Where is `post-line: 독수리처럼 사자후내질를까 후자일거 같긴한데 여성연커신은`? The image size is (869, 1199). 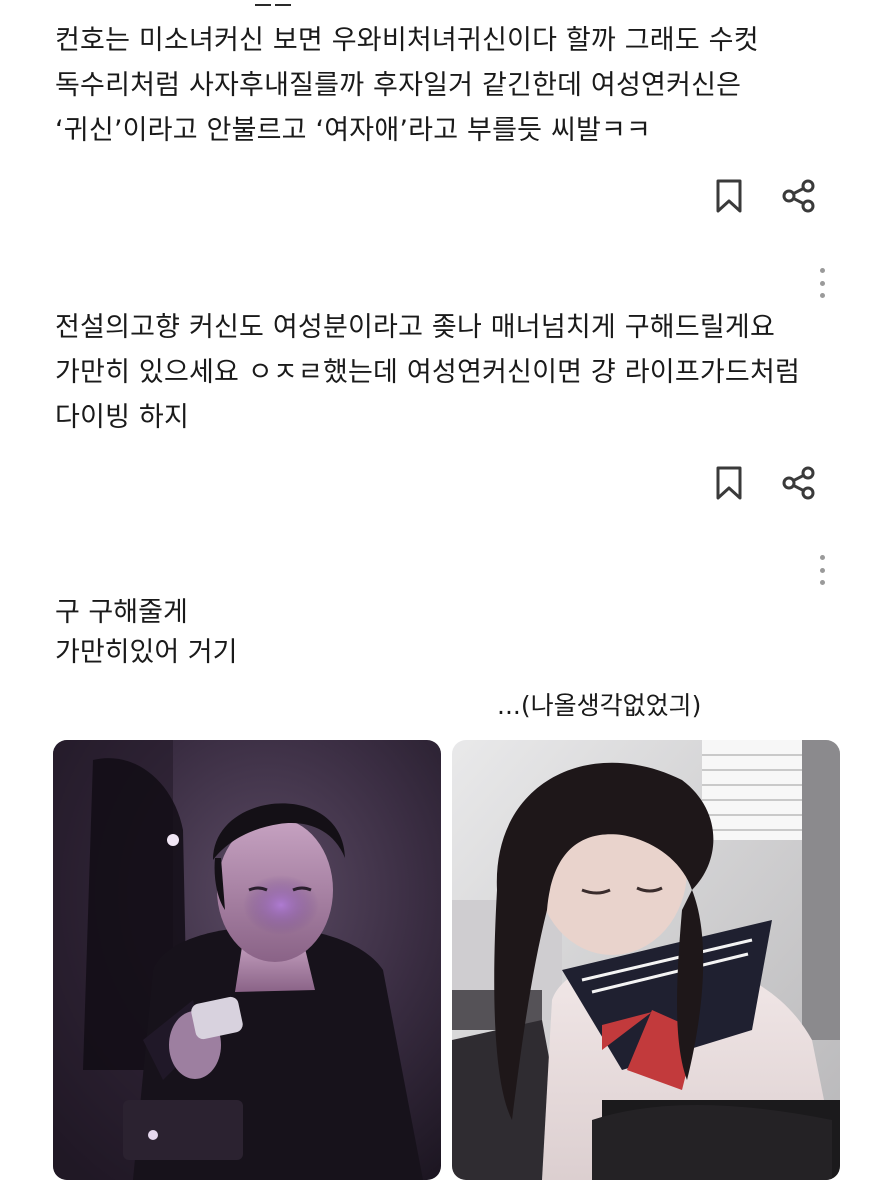 post-line: 독수리처럼 사자후내질를까 후자일거 같긴한데 여성연커신은 is located at coordinates (398, 85).